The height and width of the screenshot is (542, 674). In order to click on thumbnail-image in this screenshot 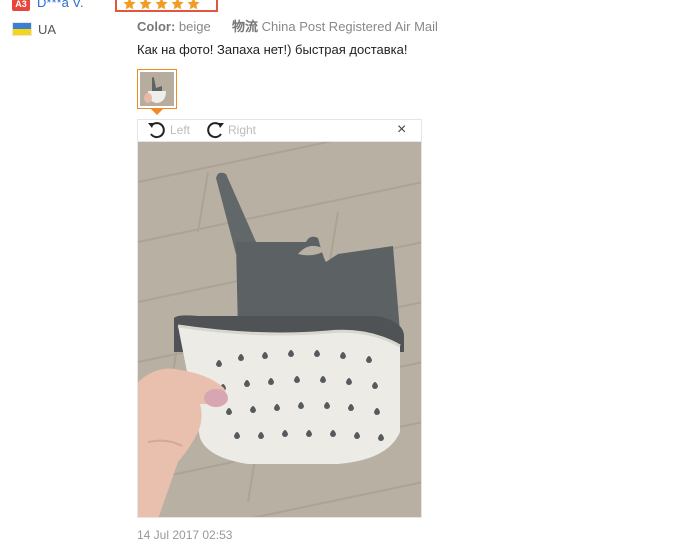, I will do `click(157, 89)`.